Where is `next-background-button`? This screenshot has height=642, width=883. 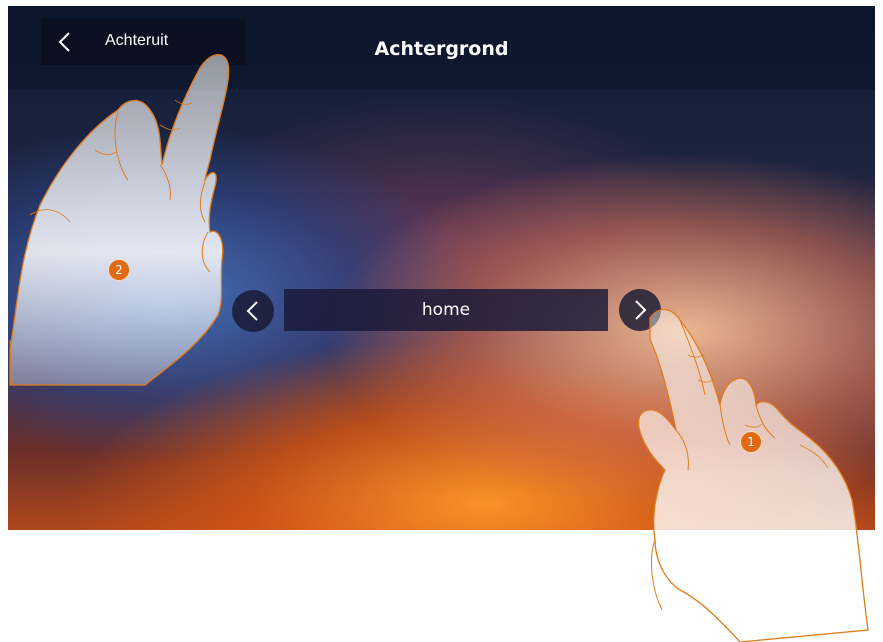 next-background-button is located at coordinates (640, 310).